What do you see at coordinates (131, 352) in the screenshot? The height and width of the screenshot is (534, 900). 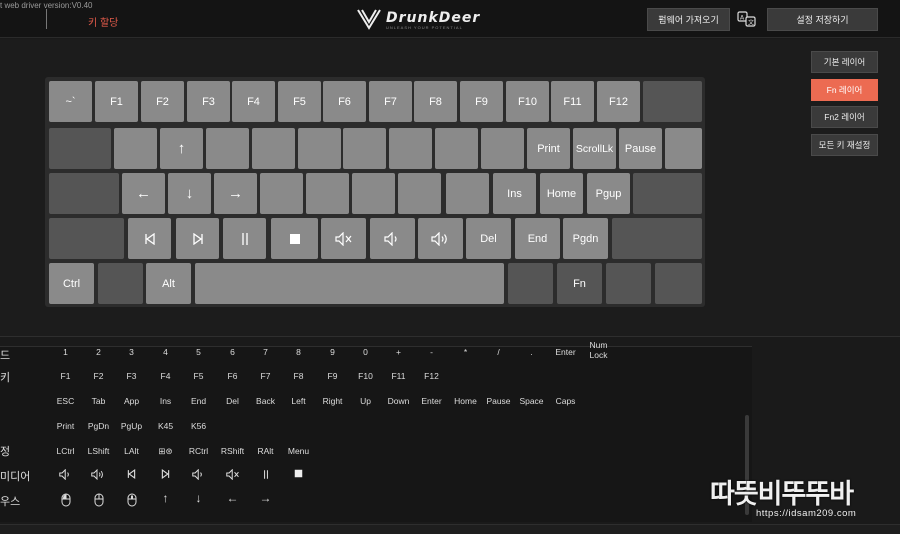 I see `palette-num-3: 3` at bounding box center [131, 352].